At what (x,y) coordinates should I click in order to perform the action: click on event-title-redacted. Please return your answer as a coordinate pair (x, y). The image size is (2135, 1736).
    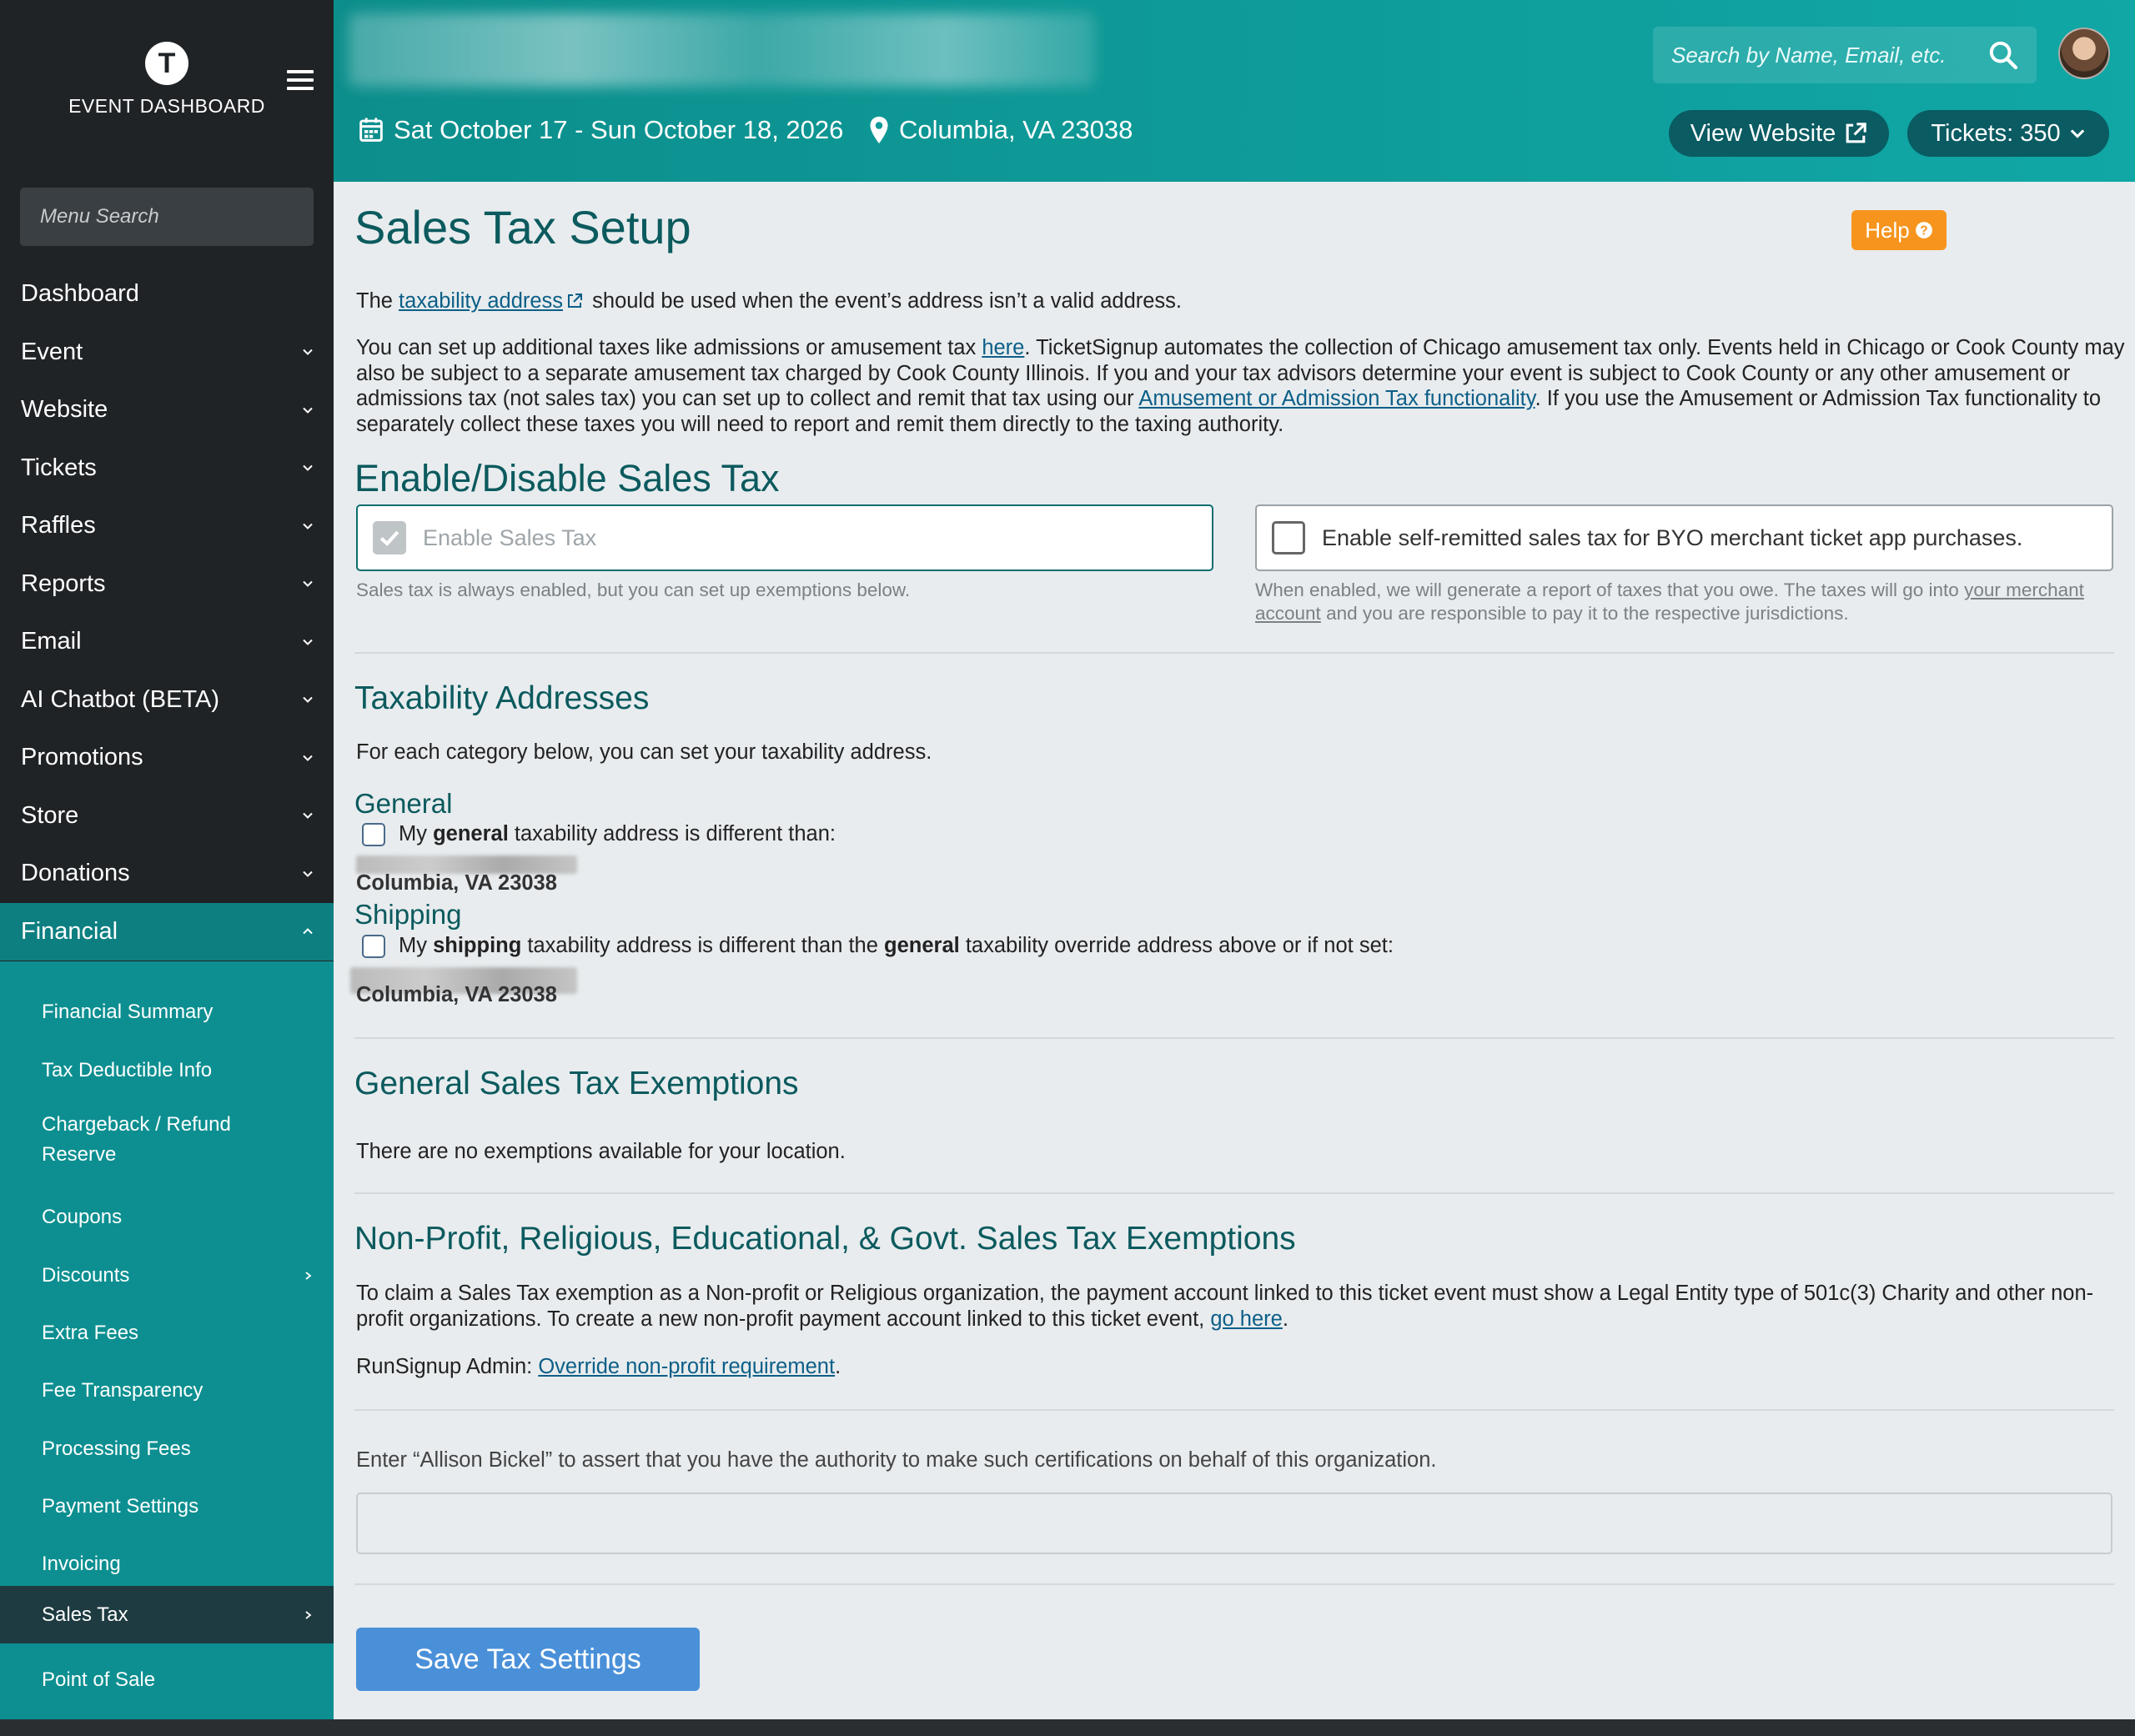
    Looking at the image, I should click on (722, 50).